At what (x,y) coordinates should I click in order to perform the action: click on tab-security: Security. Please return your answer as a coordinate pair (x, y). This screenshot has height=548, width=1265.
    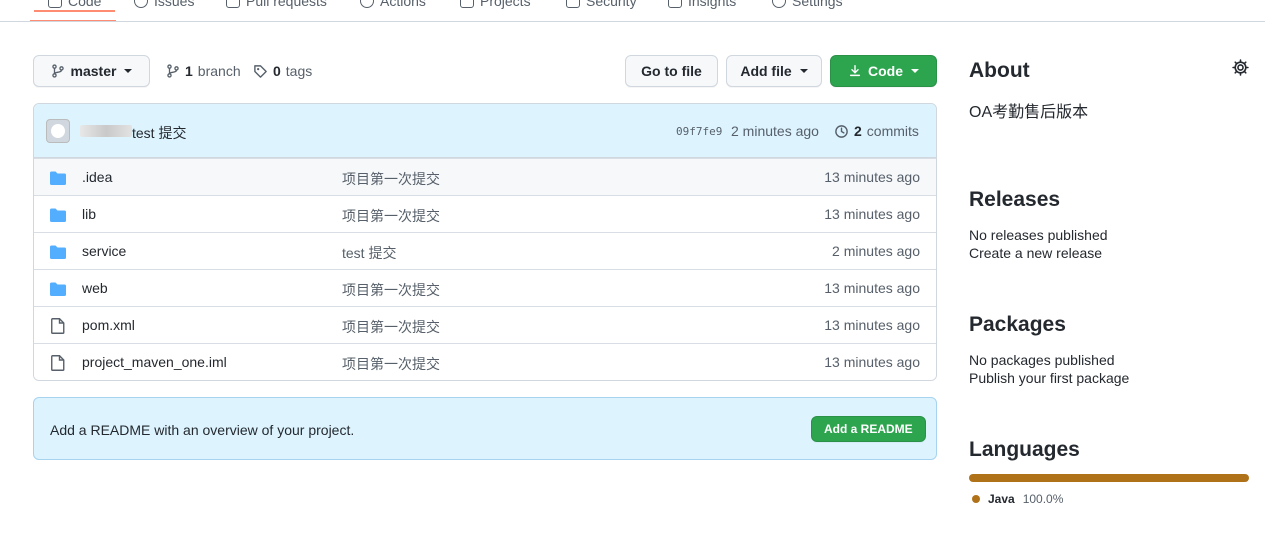
    Looking at the image, I should click on (601, 6).